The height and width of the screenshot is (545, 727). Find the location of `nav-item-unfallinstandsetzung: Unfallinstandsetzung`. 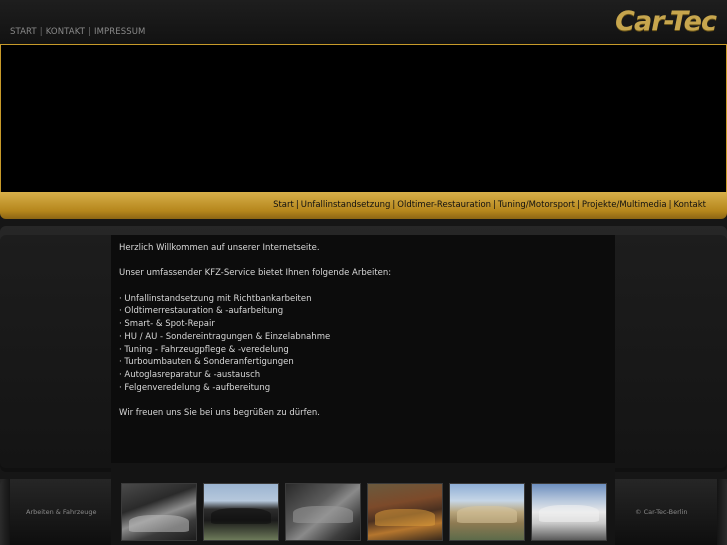

nav-item-unfallinstandsetzung: Unfallinstandsetzung is located at coordinates (346, 205).